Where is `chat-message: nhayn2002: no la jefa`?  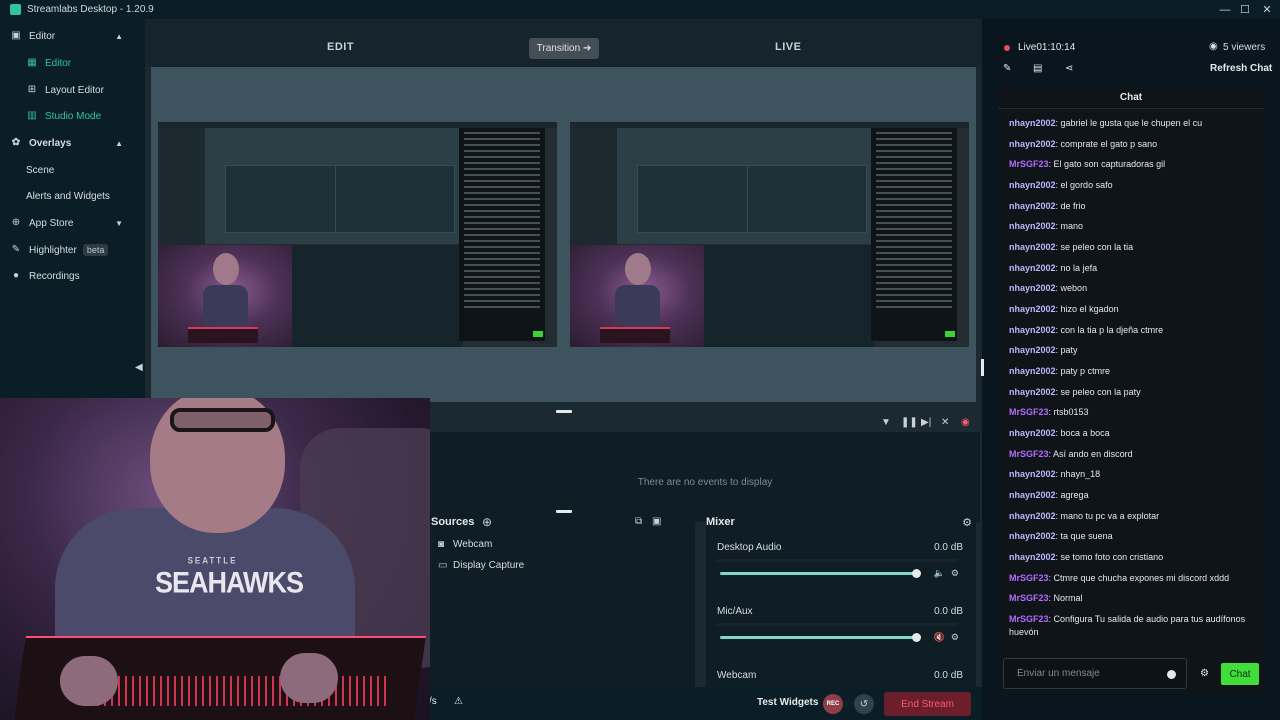
chat-message: nhayn2002: no la jefa is located at coordinates (1134, 268).